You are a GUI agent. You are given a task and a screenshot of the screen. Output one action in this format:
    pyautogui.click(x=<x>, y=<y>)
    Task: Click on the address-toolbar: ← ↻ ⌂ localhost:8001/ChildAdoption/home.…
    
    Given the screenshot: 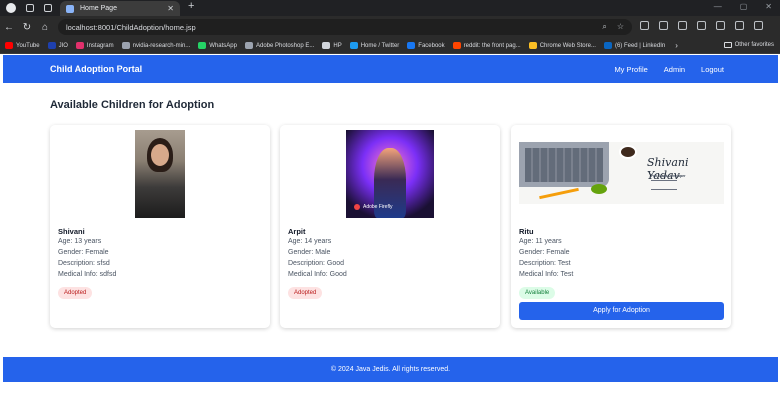 What is the action you would take?
    pyautogui.click(x=390, y=27)
    